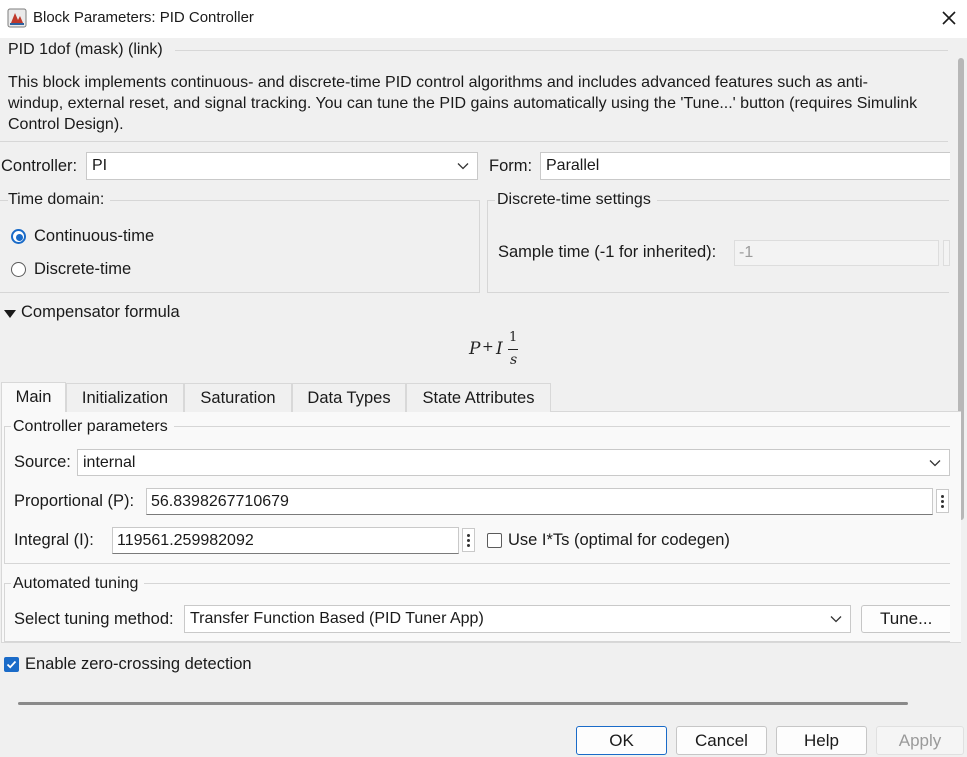  Describe the element at coordinates (517, 619) in the screenshot. I see `tuning-method-dropdown: Transfer Function Based (PID Tuner App)` at that location.